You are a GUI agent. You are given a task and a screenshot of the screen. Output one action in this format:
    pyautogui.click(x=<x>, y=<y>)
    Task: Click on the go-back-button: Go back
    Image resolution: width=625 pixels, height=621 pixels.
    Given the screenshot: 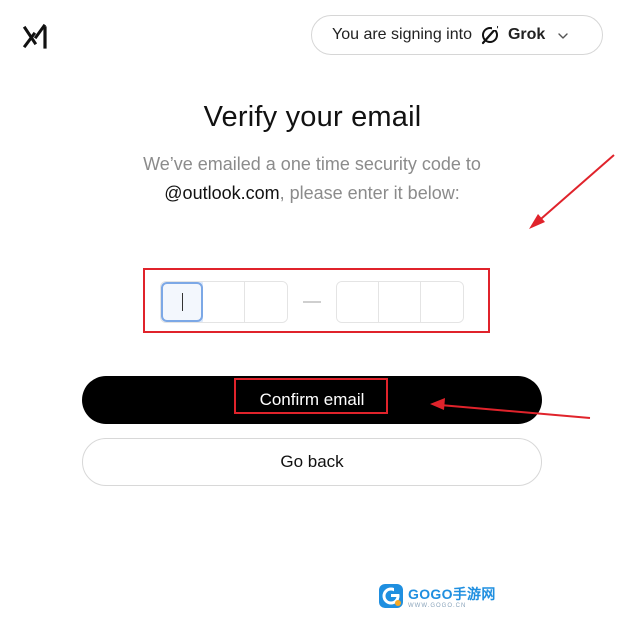 What is the action you would take?
    pyautogui.click(x=312, y=462)
    